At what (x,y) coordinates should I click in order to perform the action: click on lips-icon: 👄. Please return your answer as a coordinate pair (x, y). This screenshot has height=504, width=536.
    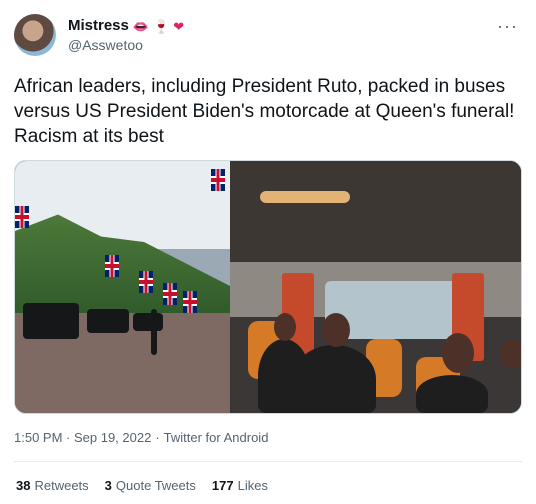
    Looking at the image, I should click on (141, 26).